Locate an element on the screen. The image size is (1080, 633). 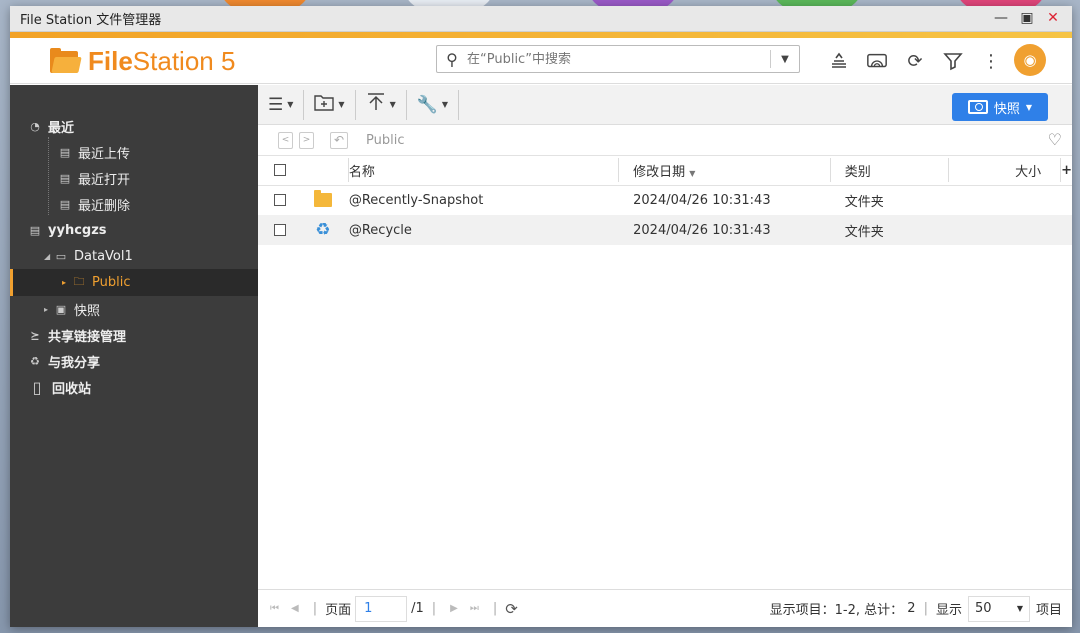
app-header: FileStation 5 ⚲ ▼ ⟳ ⋮ ◉ is located at coordinates (541, 61).